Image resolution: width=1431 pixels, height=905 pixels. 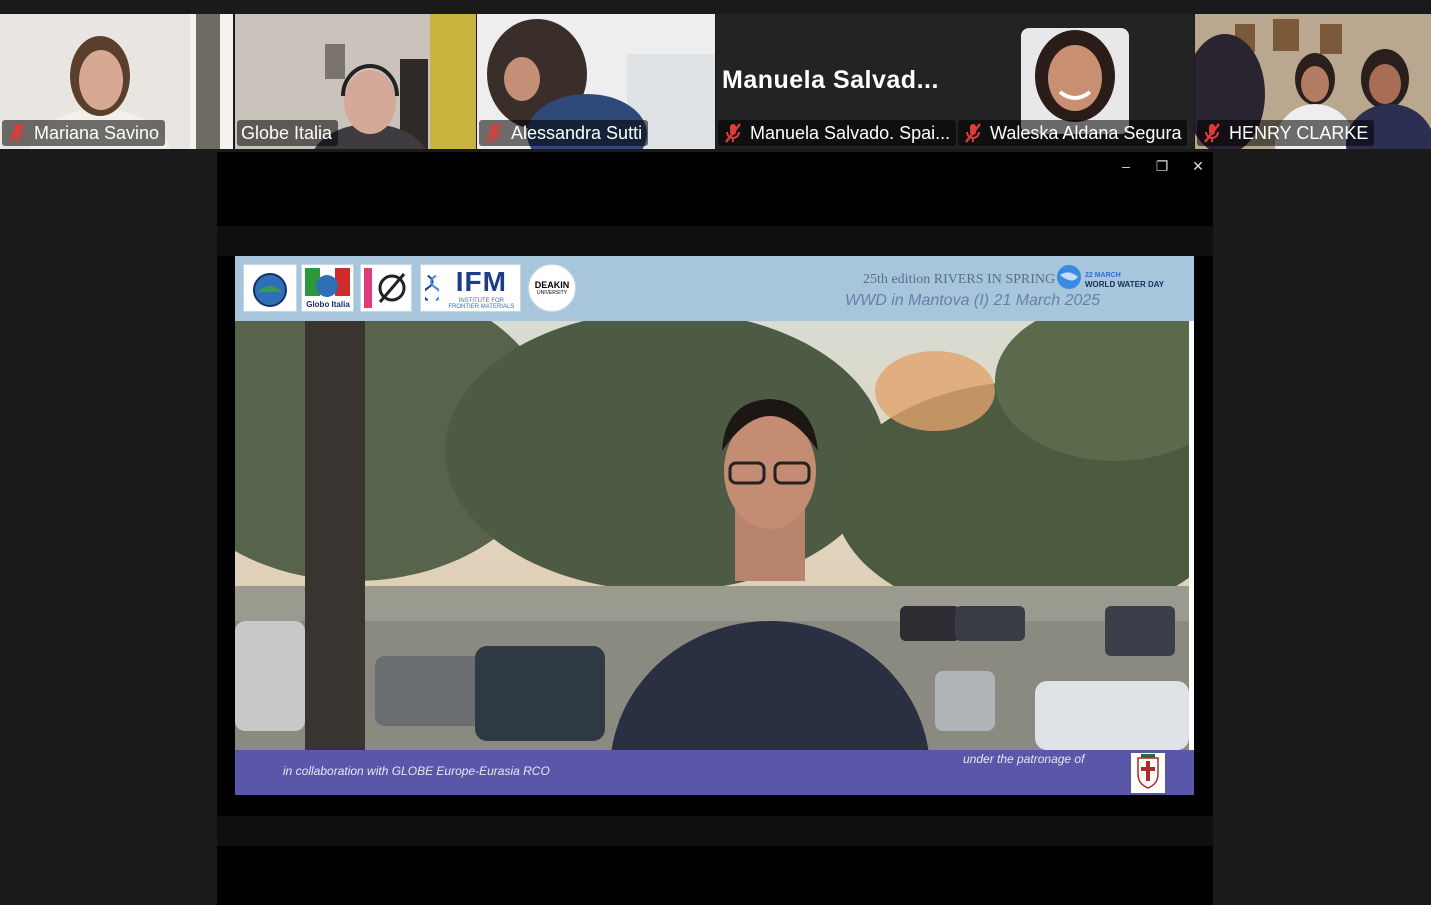 I want to click on window-controls: – ❐ ✕, so click(x=1162, y=166).